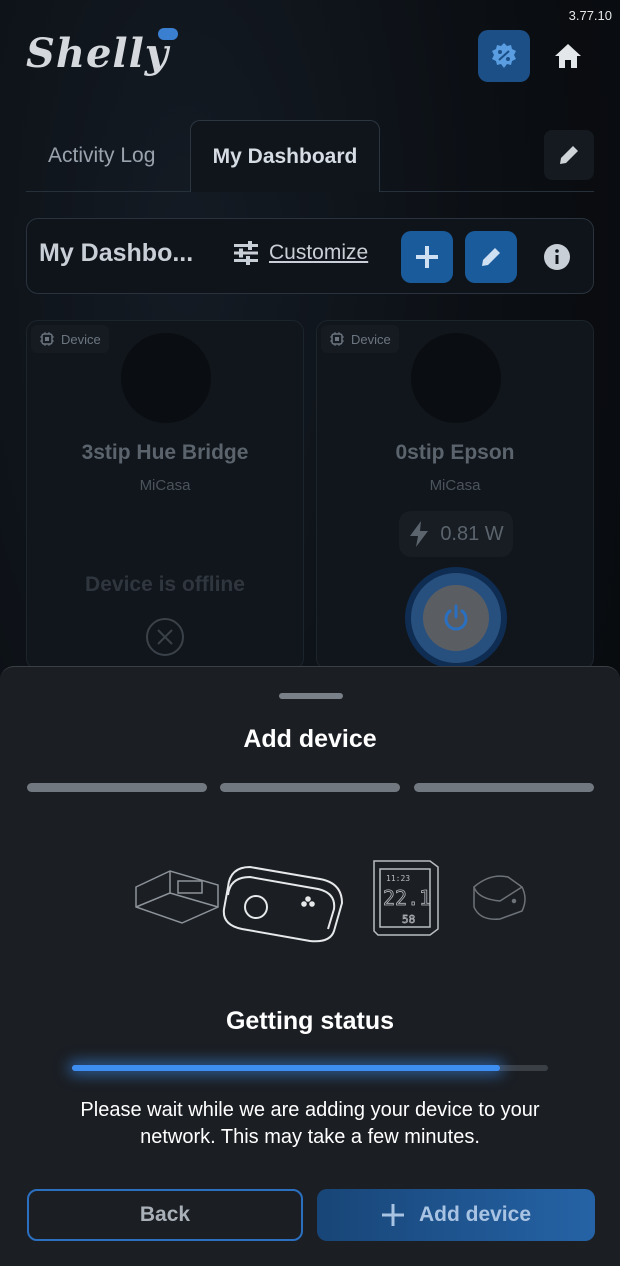 Image resolution: width=620 pixels, height=1266 pixels. What do you see at coordinates (408, 919) in the screenshot?
I see `display-humidity-text: 58` at bounding box center [408, 919].